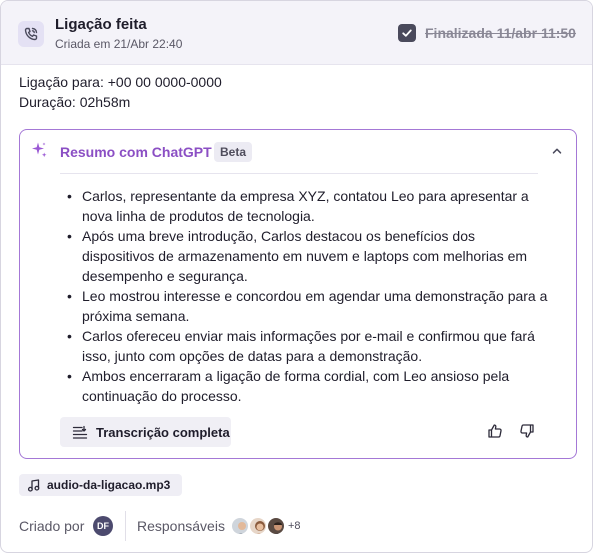  Describe the element at coordinates (495, 431) in the screenshot. I see `thumbs-up-icon` at that location.